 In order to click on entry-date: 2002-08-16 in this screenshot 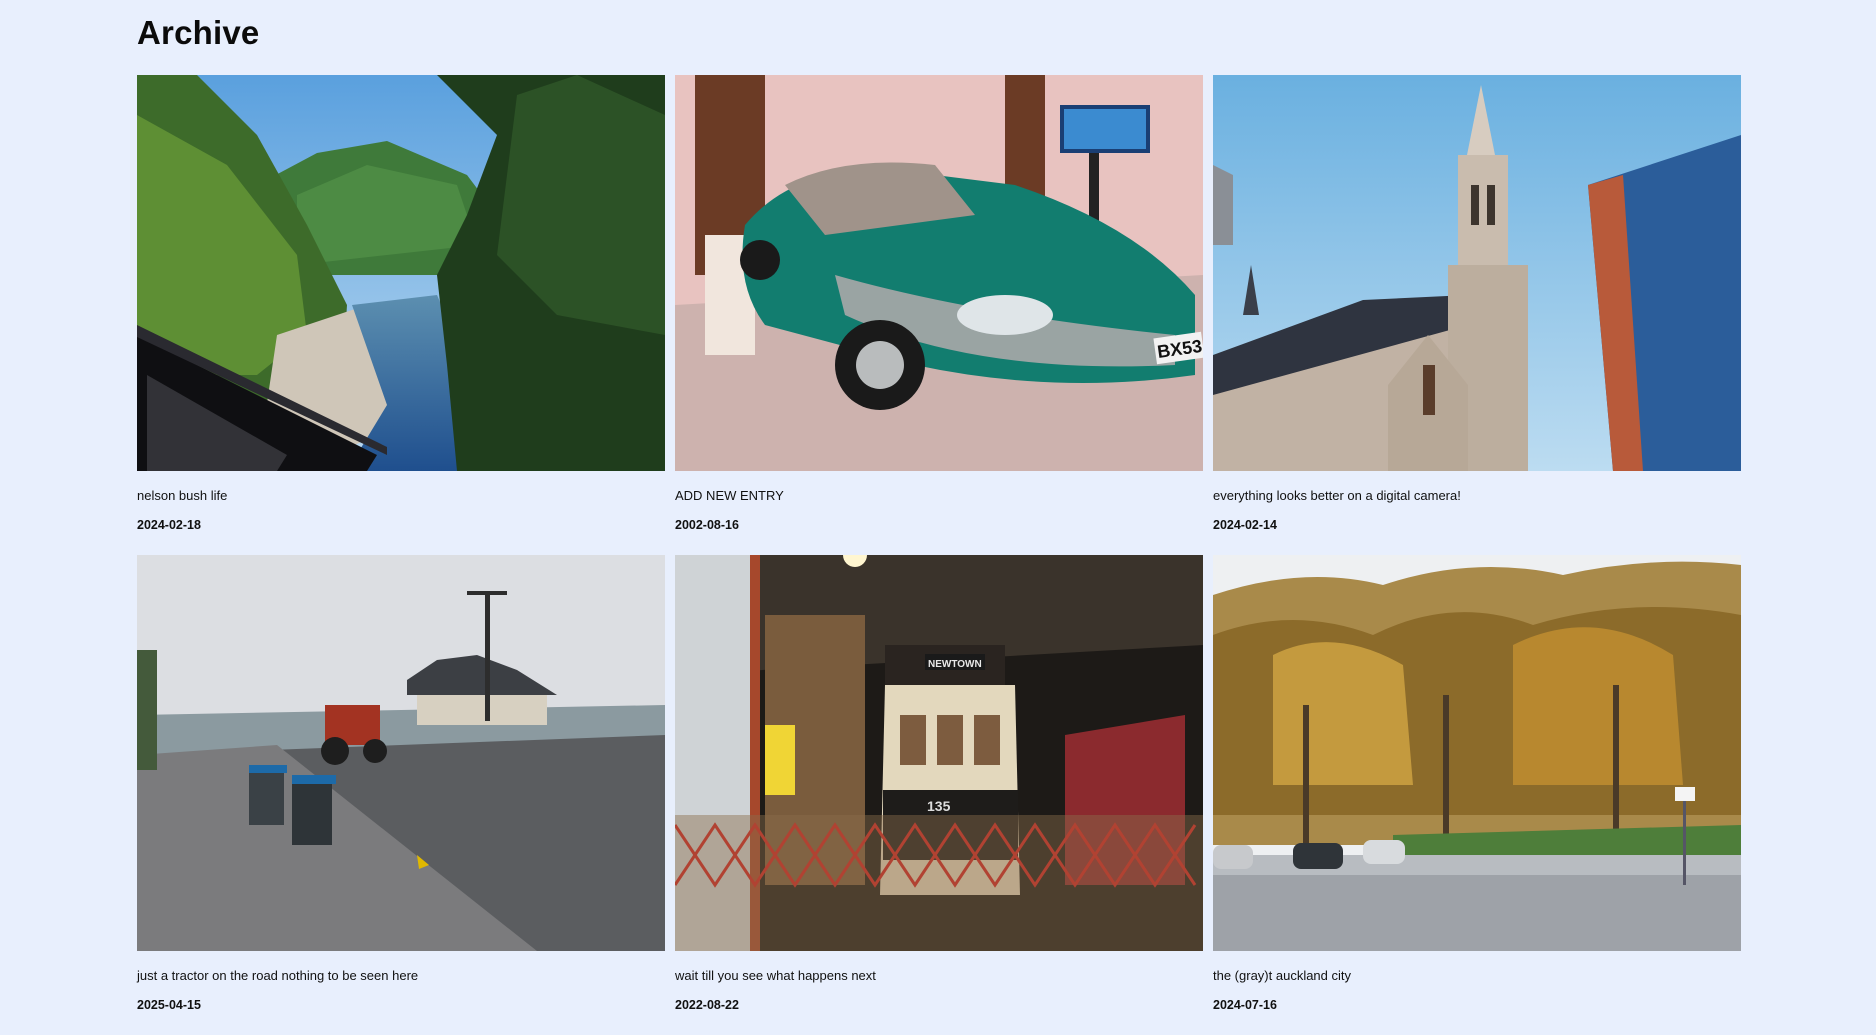, I will do `click(707, 525)`.